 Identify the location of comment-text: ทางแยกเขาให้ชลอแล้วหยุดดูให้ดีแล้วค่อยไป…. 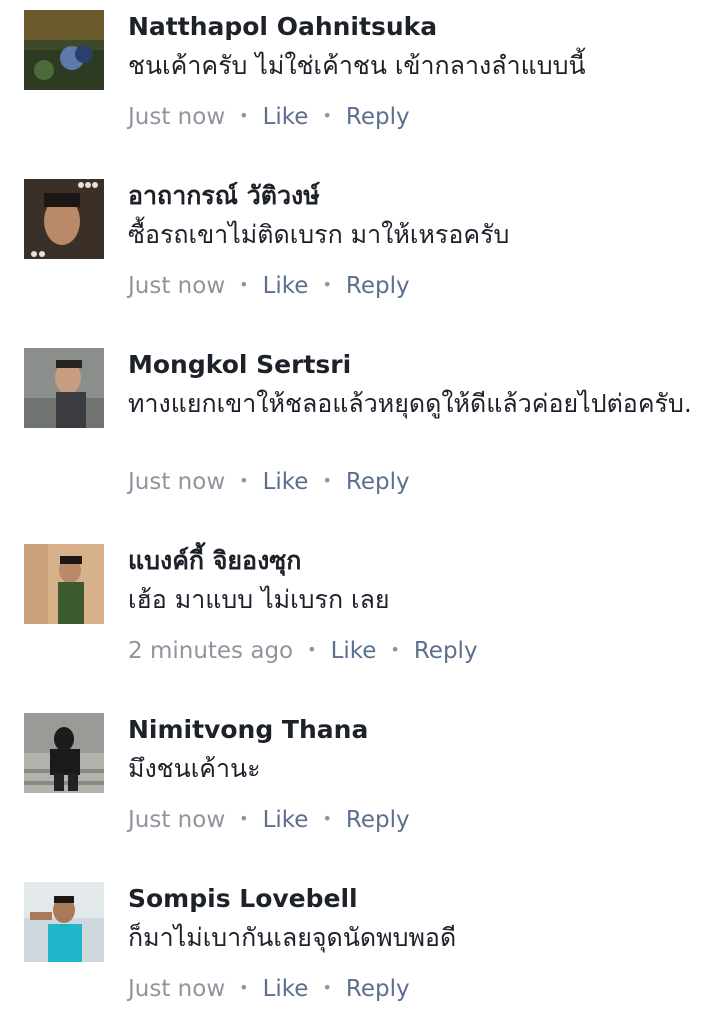
(410, 403).